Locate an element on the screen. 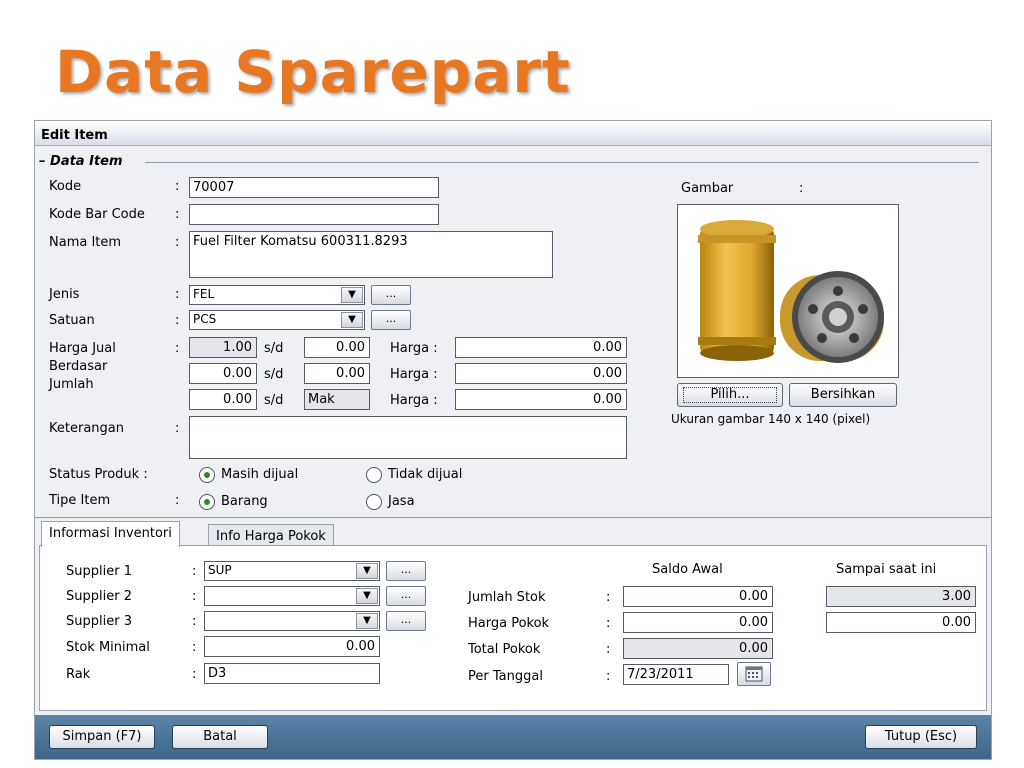 This screenshot has width=1024, height=768. footer-bar: Simpan (F7) Batal Tutup (Esc) is located at coordinates (513, 737).